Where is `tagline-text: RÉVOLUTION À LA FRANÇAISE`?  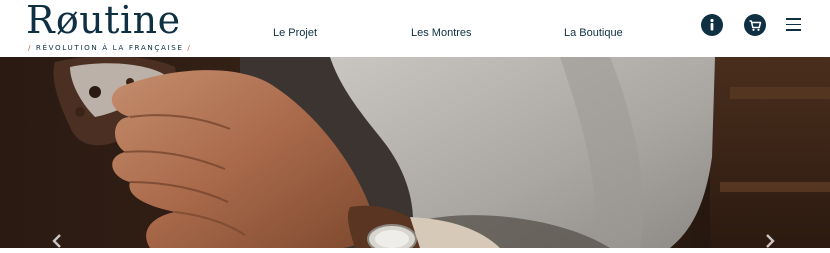
tagline-text: RÉVOLUTION À LA FRANÇAISE is located at coordinates (109, 47).